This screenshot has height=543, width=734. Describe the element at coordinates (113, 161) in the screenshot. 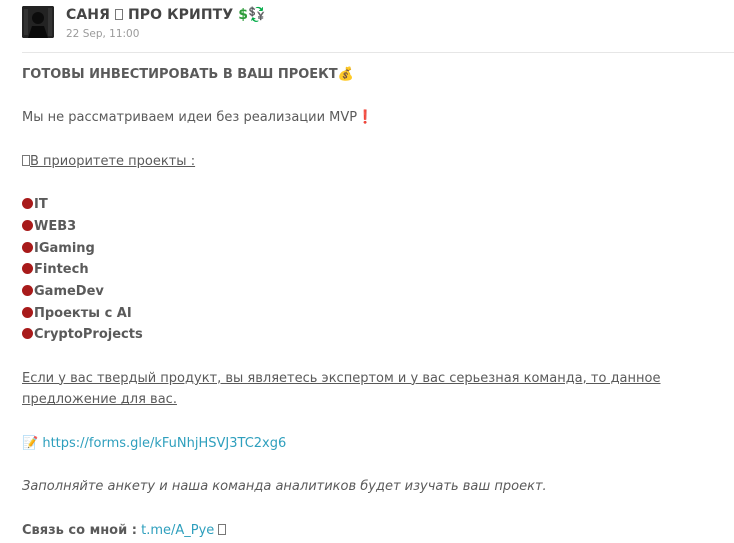

I see `priority-heading: В приоритете проекты :` at that location.